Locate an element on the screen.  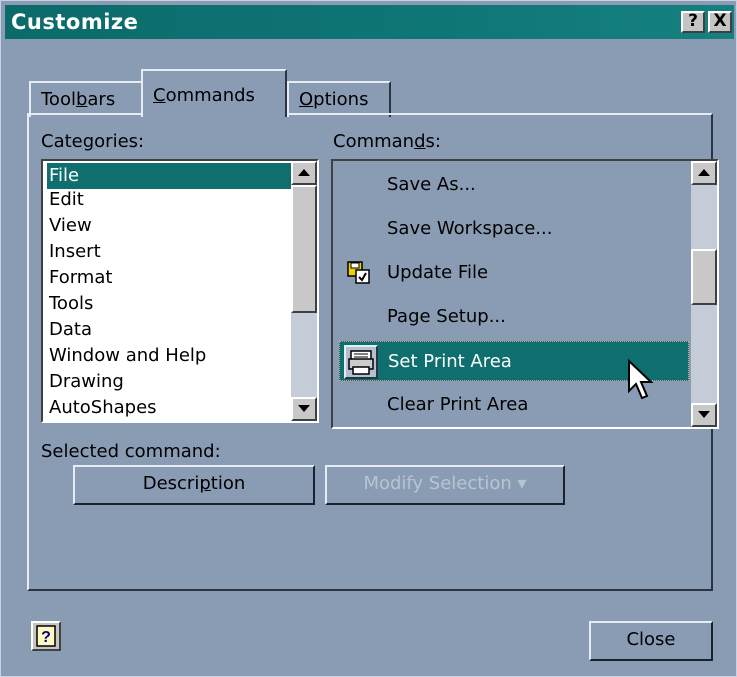
close-icon: X is located at coordinates (720, 21).